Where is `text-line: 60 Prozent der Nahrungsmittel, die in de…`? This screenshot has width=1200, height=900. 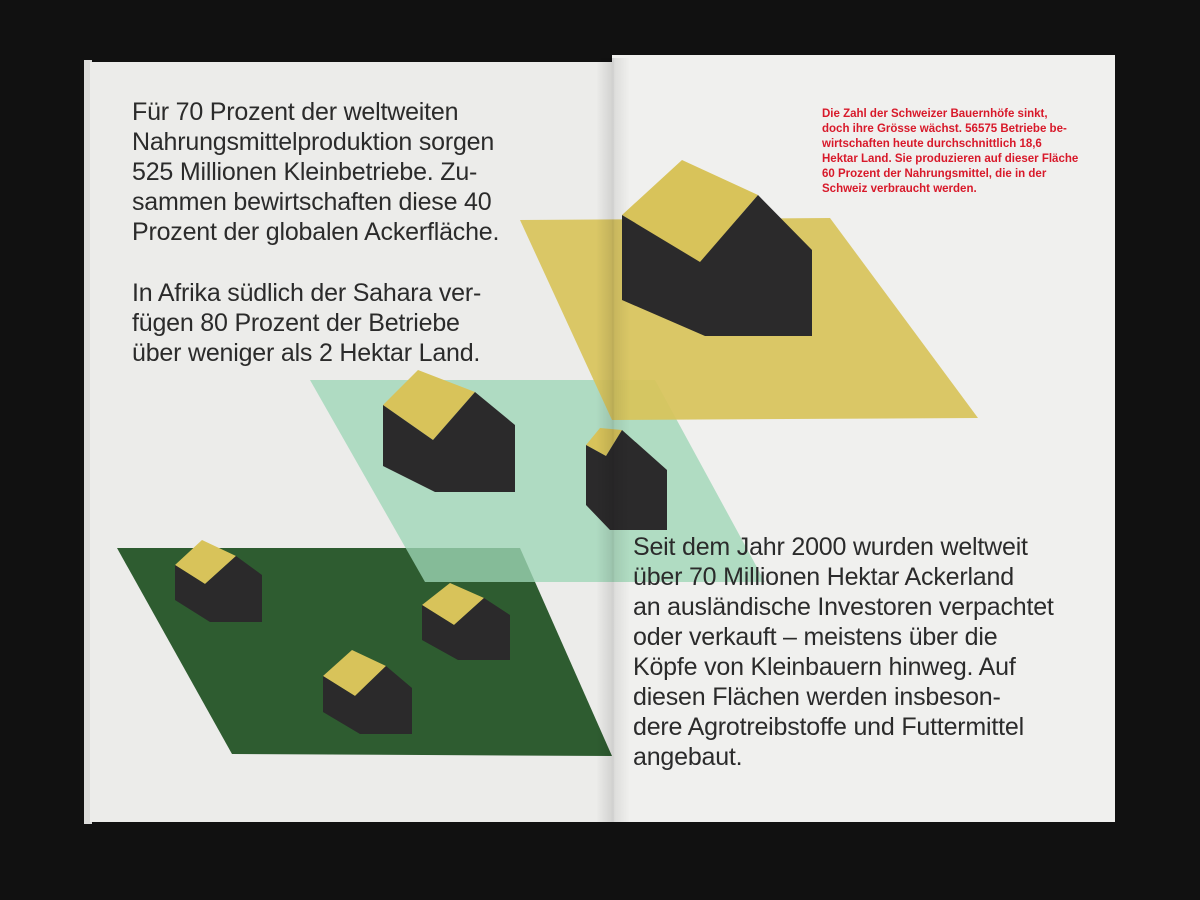 text-line: 60 Prozent der Nahrungsmittel, die in de… is located at coordinates (934, 174).